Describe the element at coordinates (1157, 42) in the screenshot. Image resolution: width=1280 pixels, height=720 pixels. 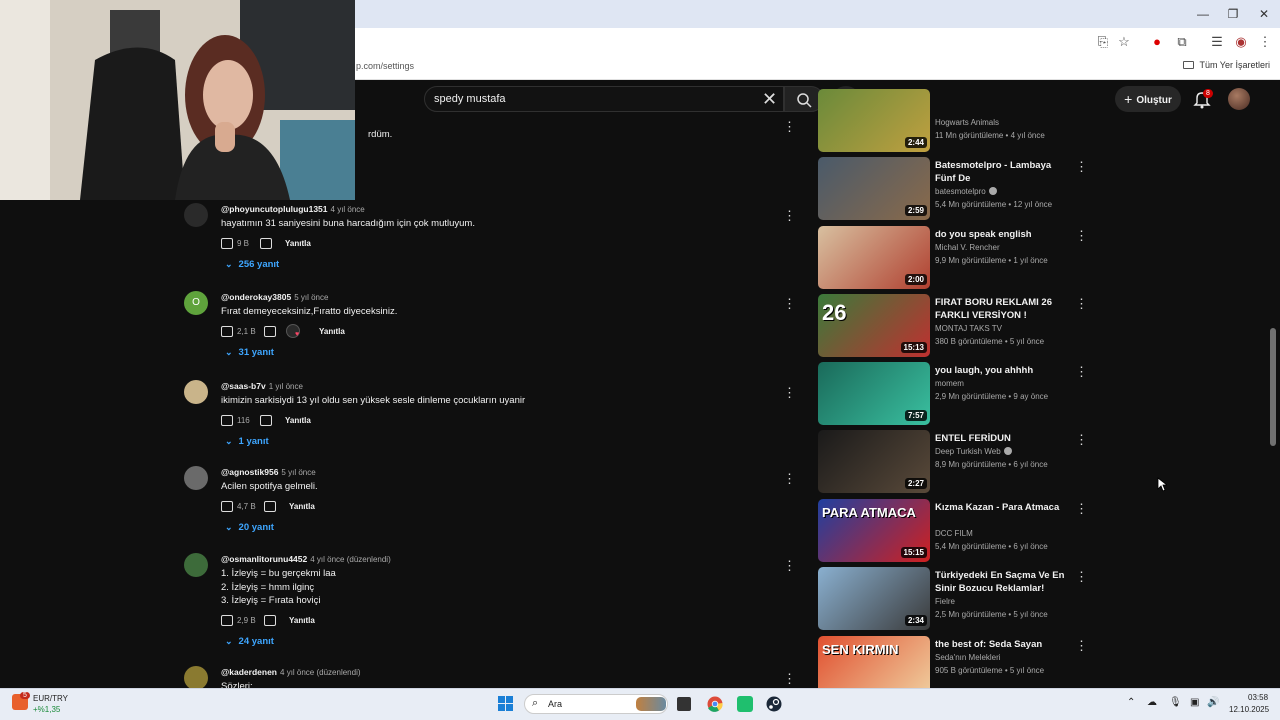
I see `opera-extension-icon: ●` at that location.